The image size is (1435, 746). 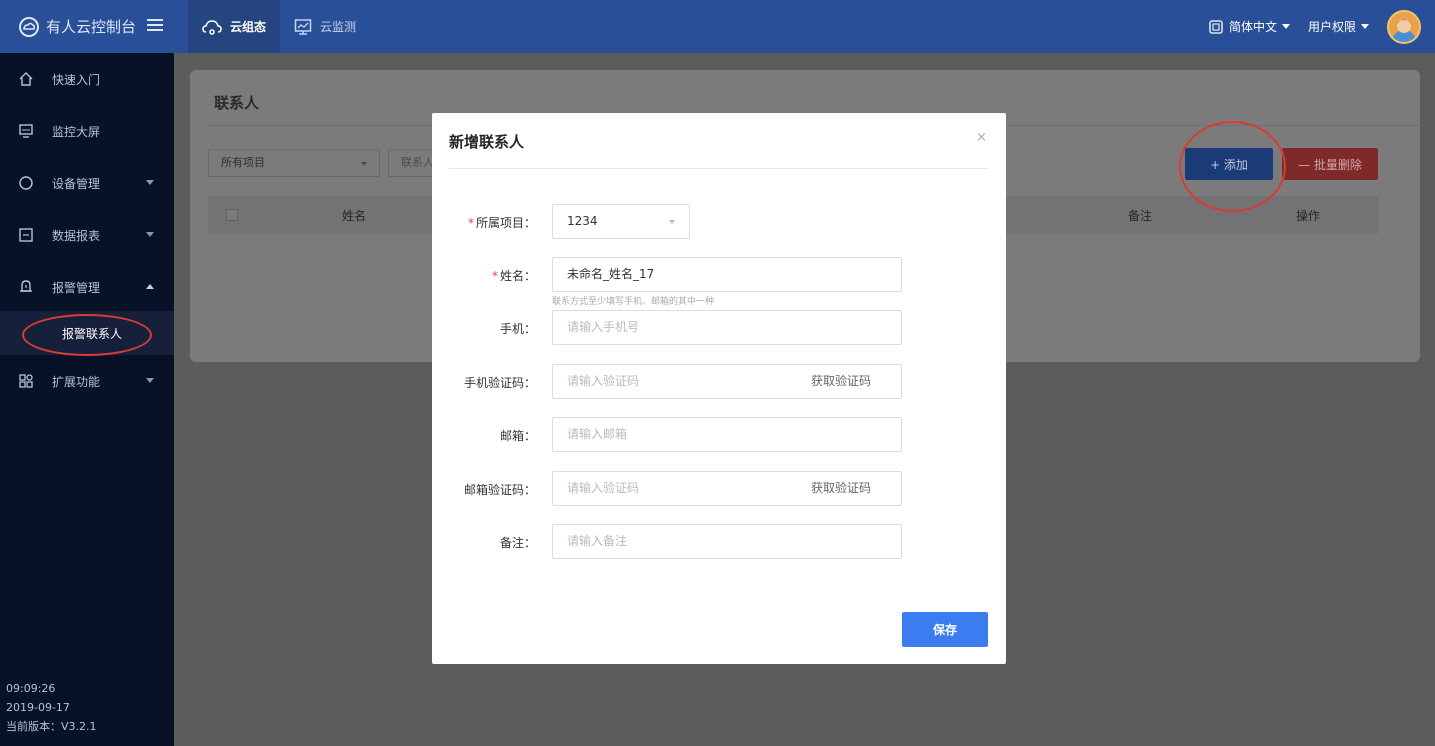 I want to click on divider, so click(x=719, y=168).